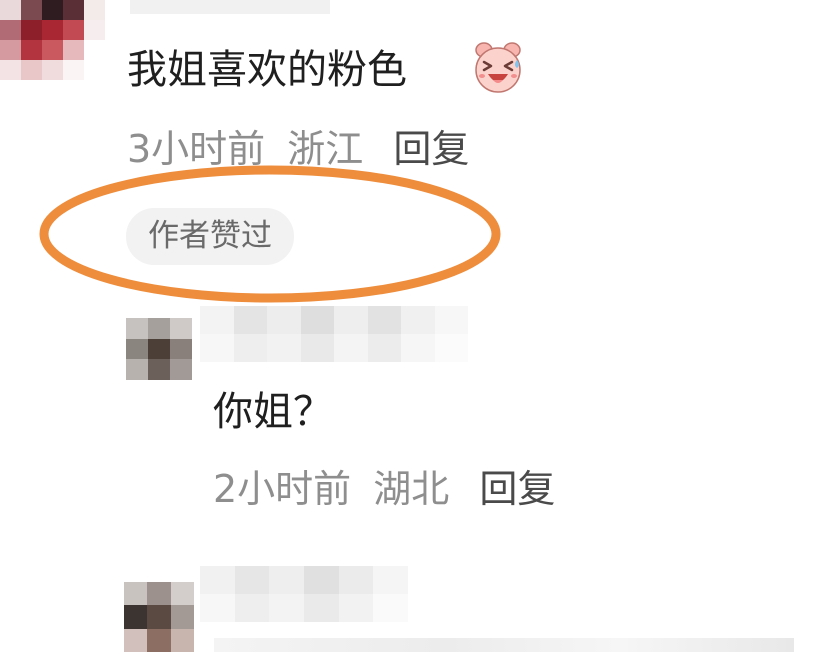 The width and height of the screenshot is (825, 652). Describe the element at coordinates (267, 70) in the screenshot. I see `comment-text: 我姐喜欢的粉色` at that location.